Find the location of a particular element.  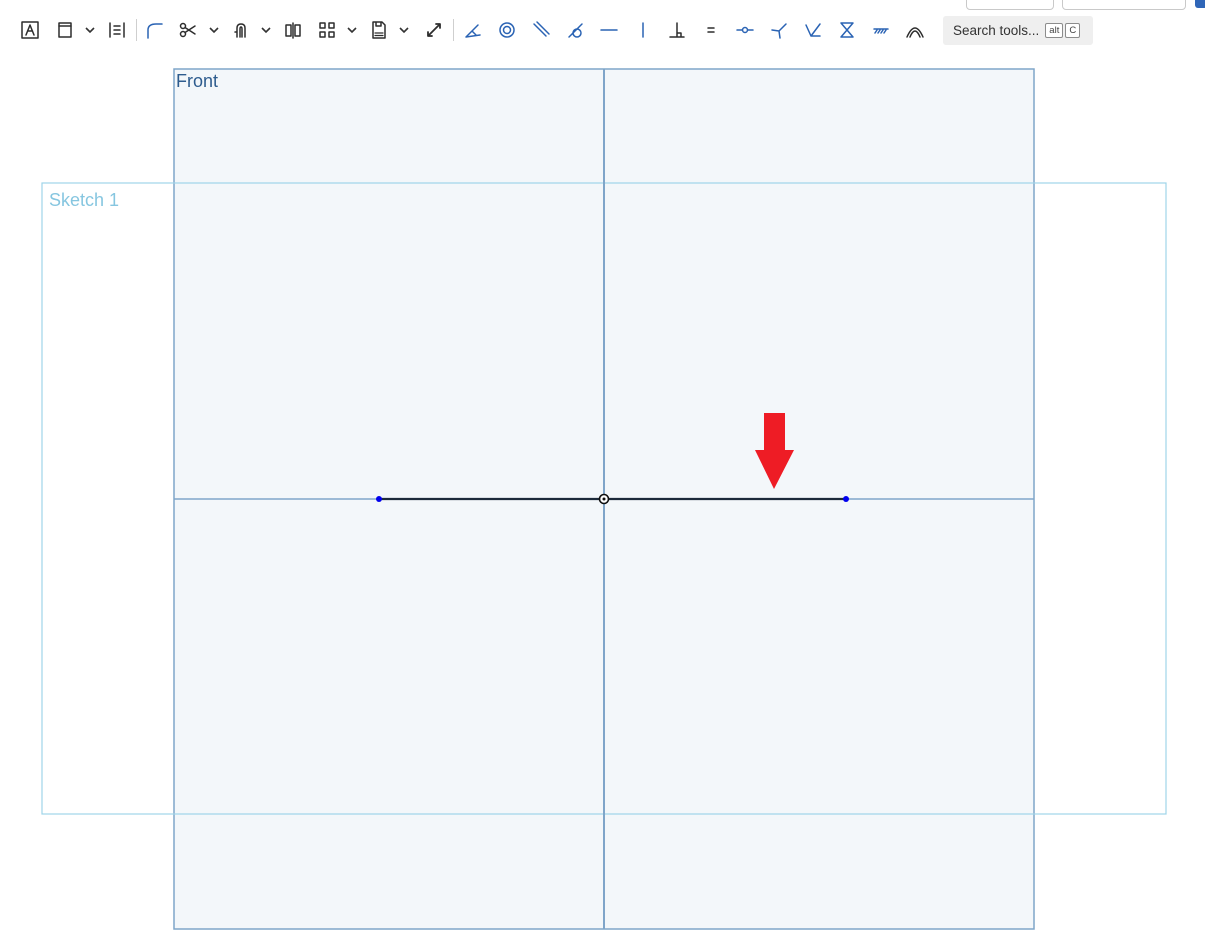

fix-constraint-icon is located at coordinates (881, 31).